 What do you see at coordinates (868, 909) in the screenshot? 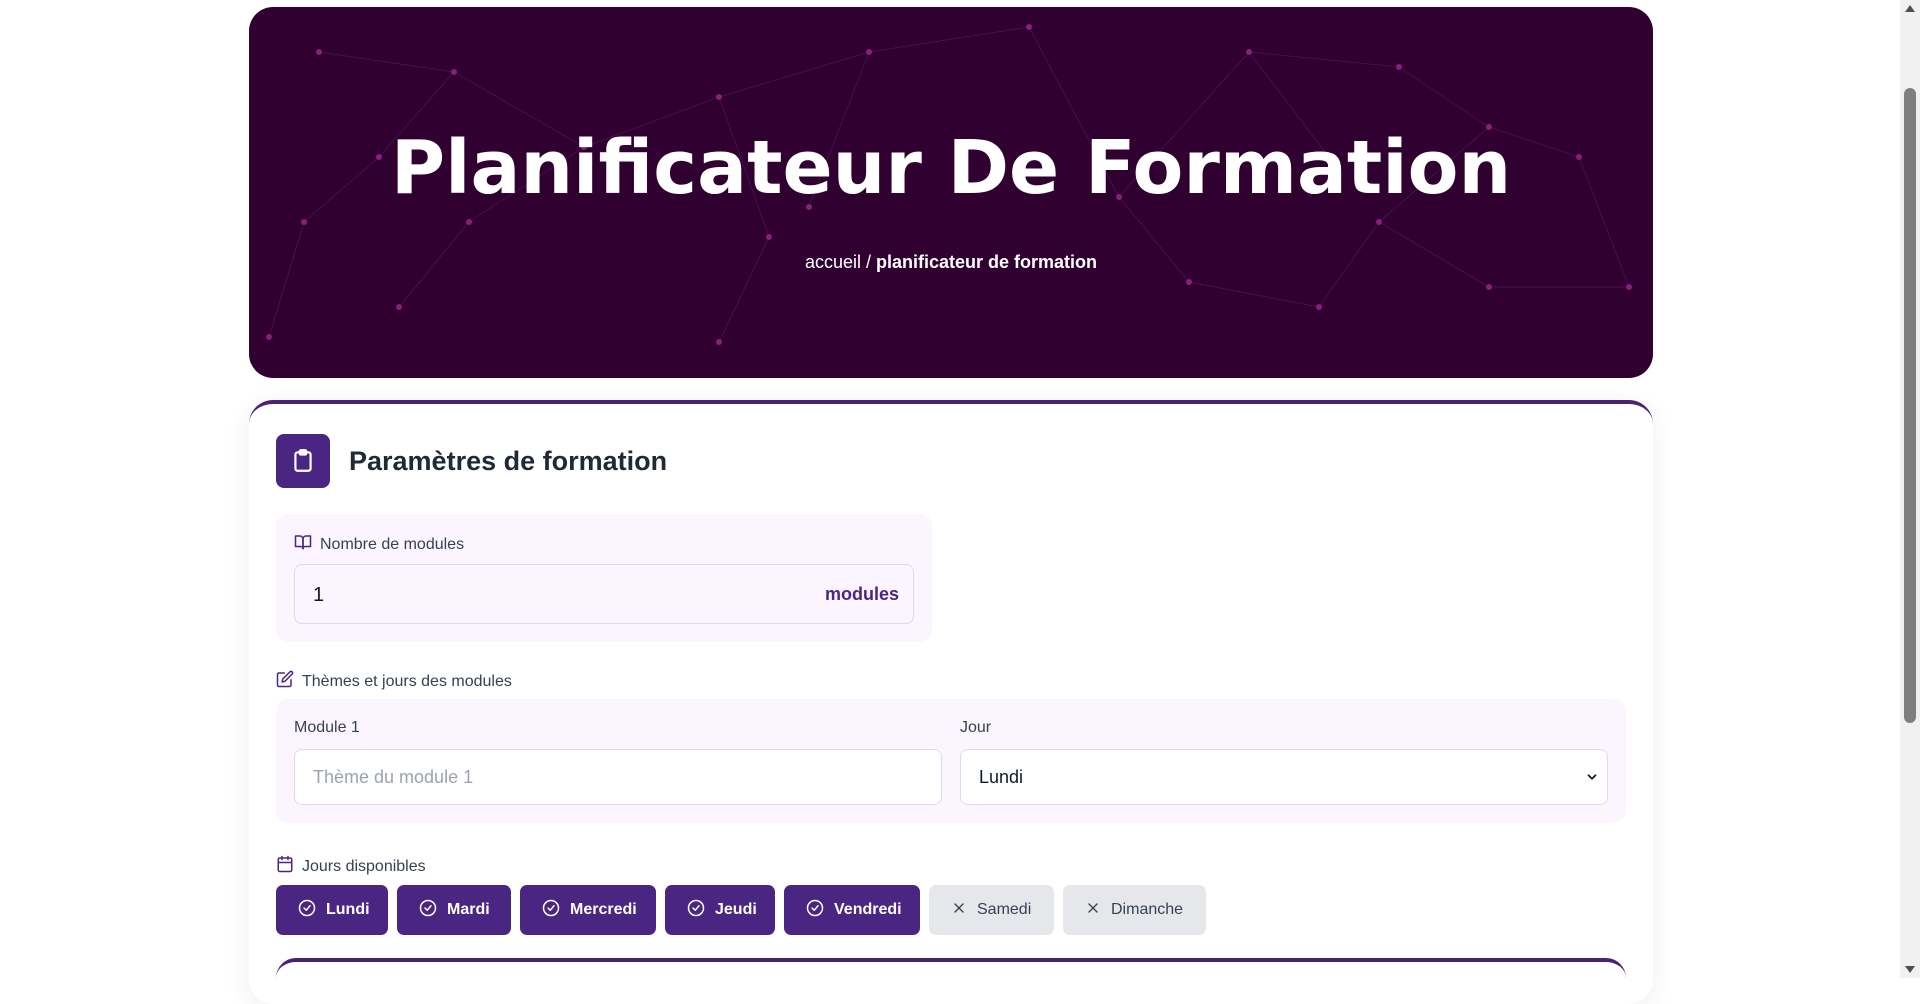
I see `day-toggle-label: Vendredi` at bounding box center [868, 909].